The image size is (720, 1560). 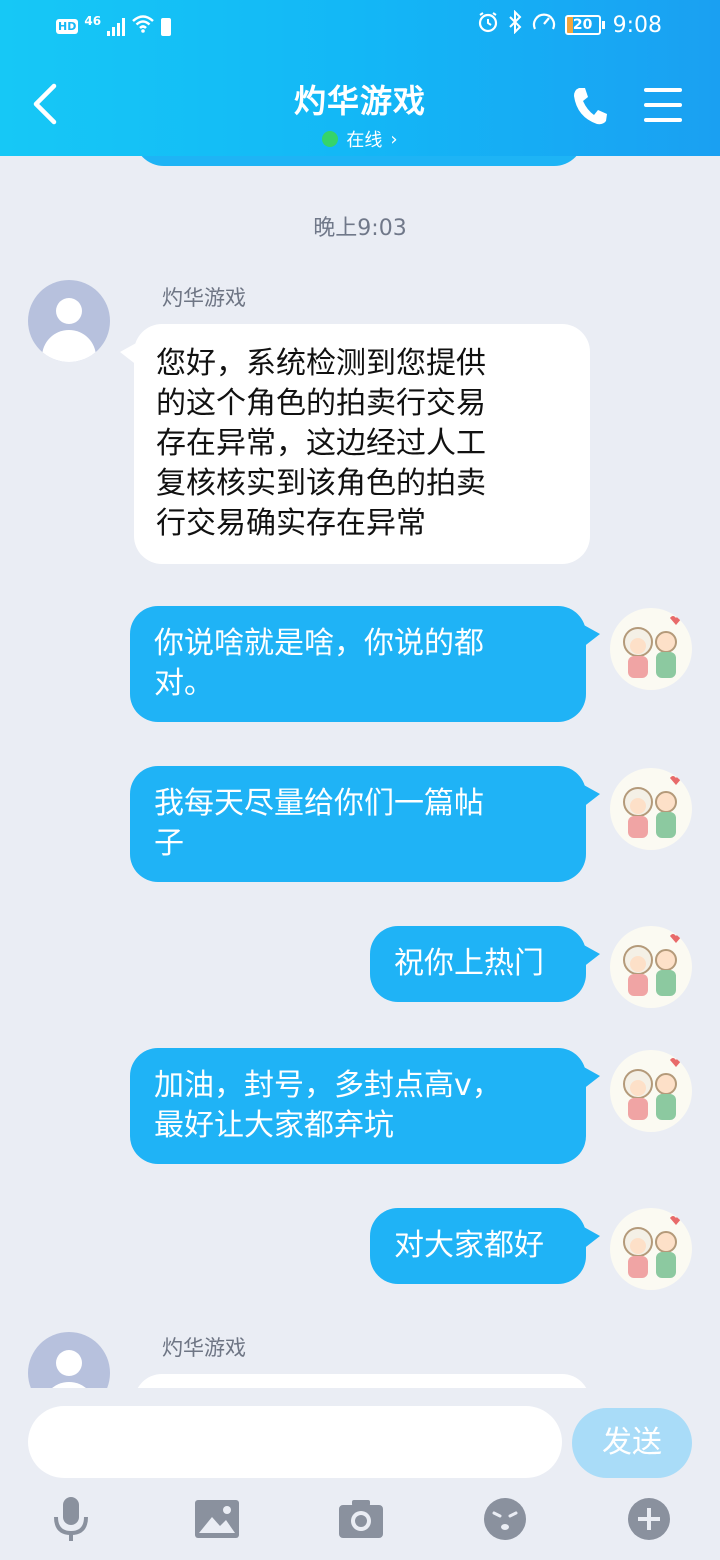 I want to click on battery-level: 20, so click(x=582, y=25).